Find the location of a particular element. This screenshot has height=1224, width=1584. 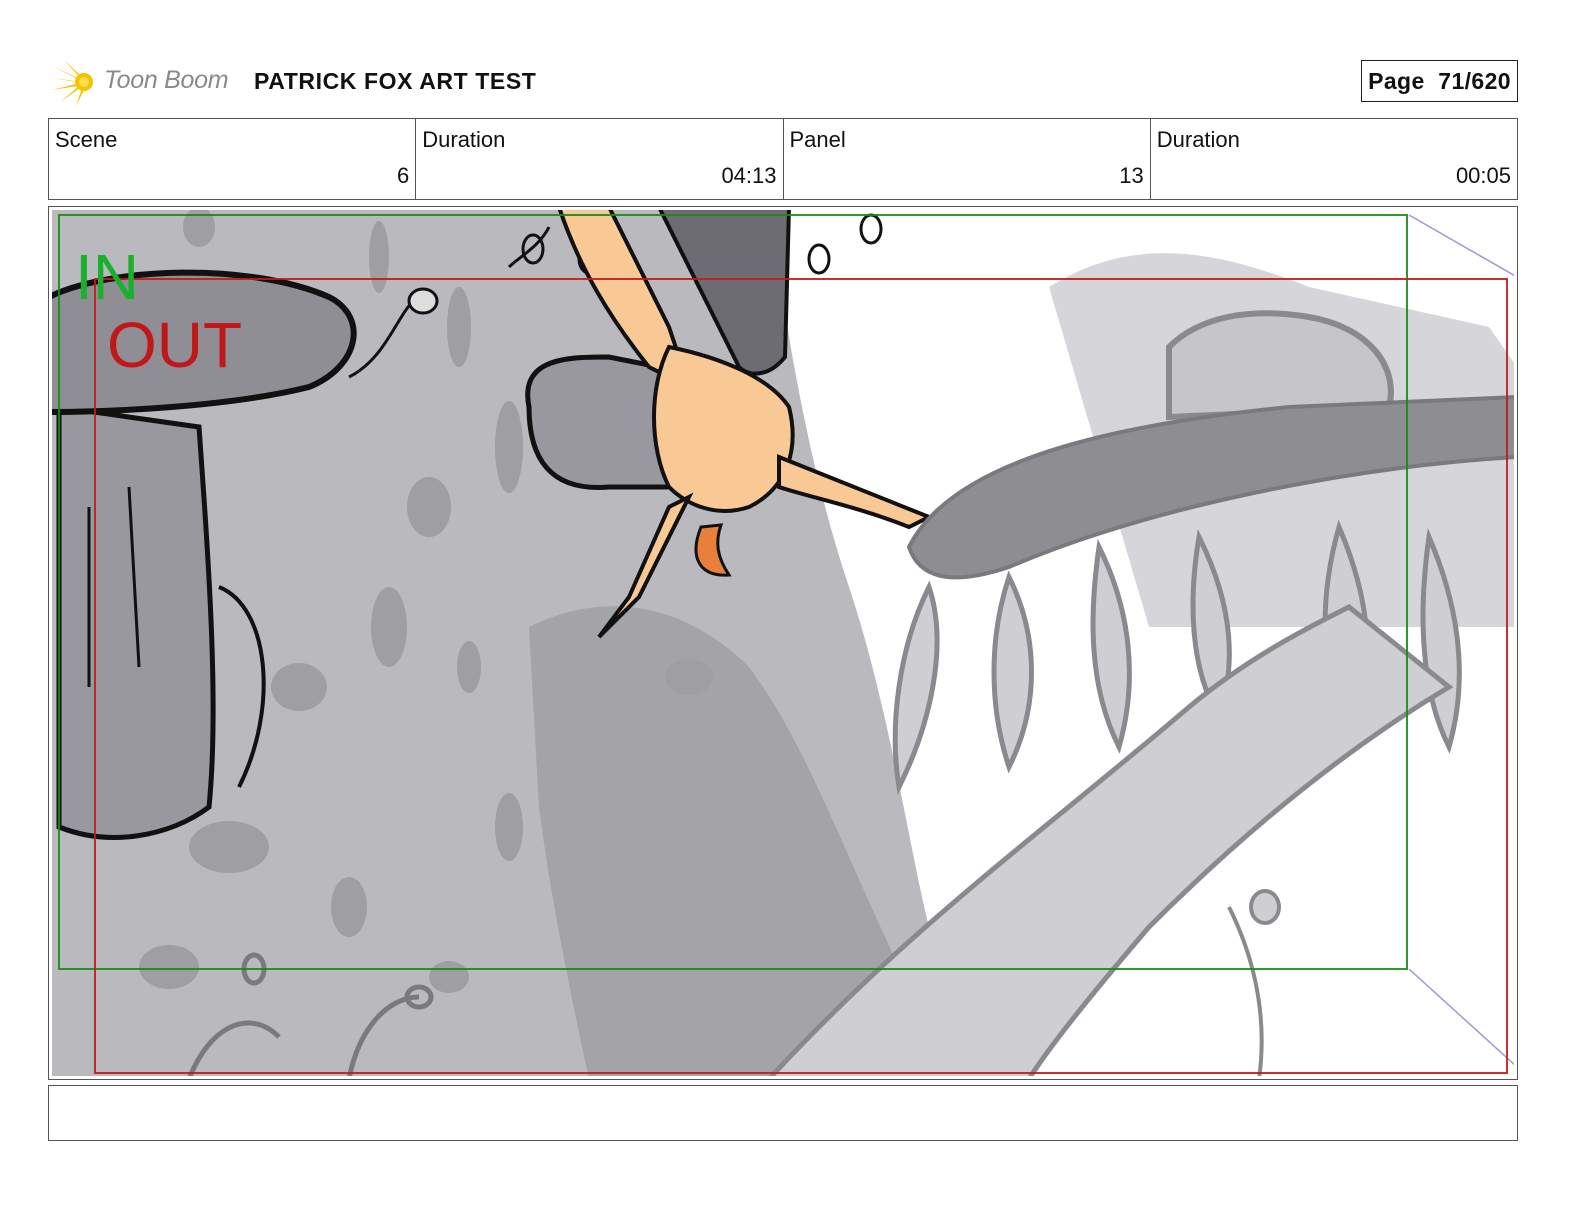

scene-duration-cell: Duration 04:13 is located at coordinates (600, 159).